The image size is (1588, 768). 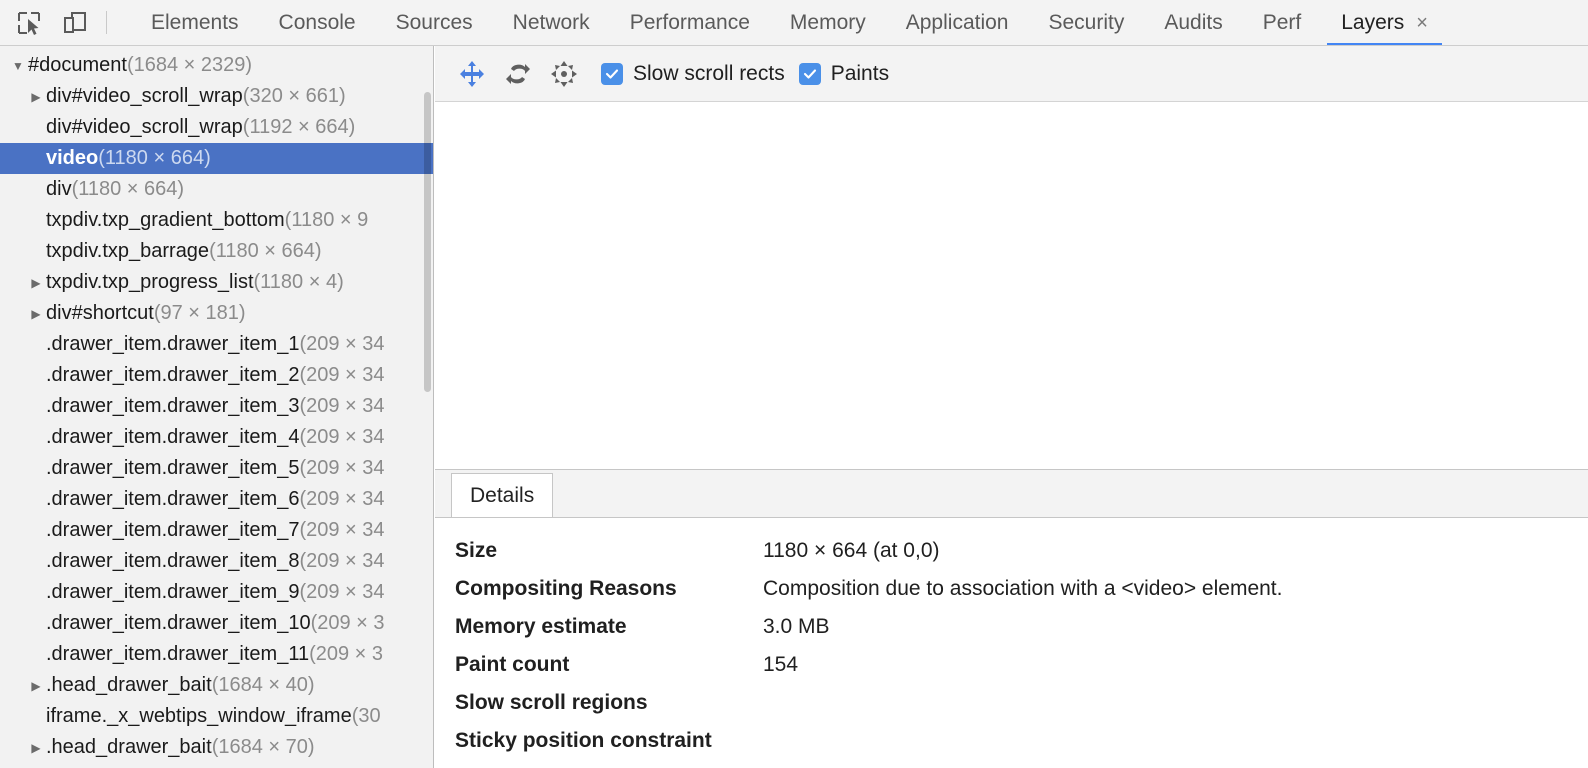 I want to click on layer-node-name: .drawer_item.drawer_item_11, so click(x=178, y=654).